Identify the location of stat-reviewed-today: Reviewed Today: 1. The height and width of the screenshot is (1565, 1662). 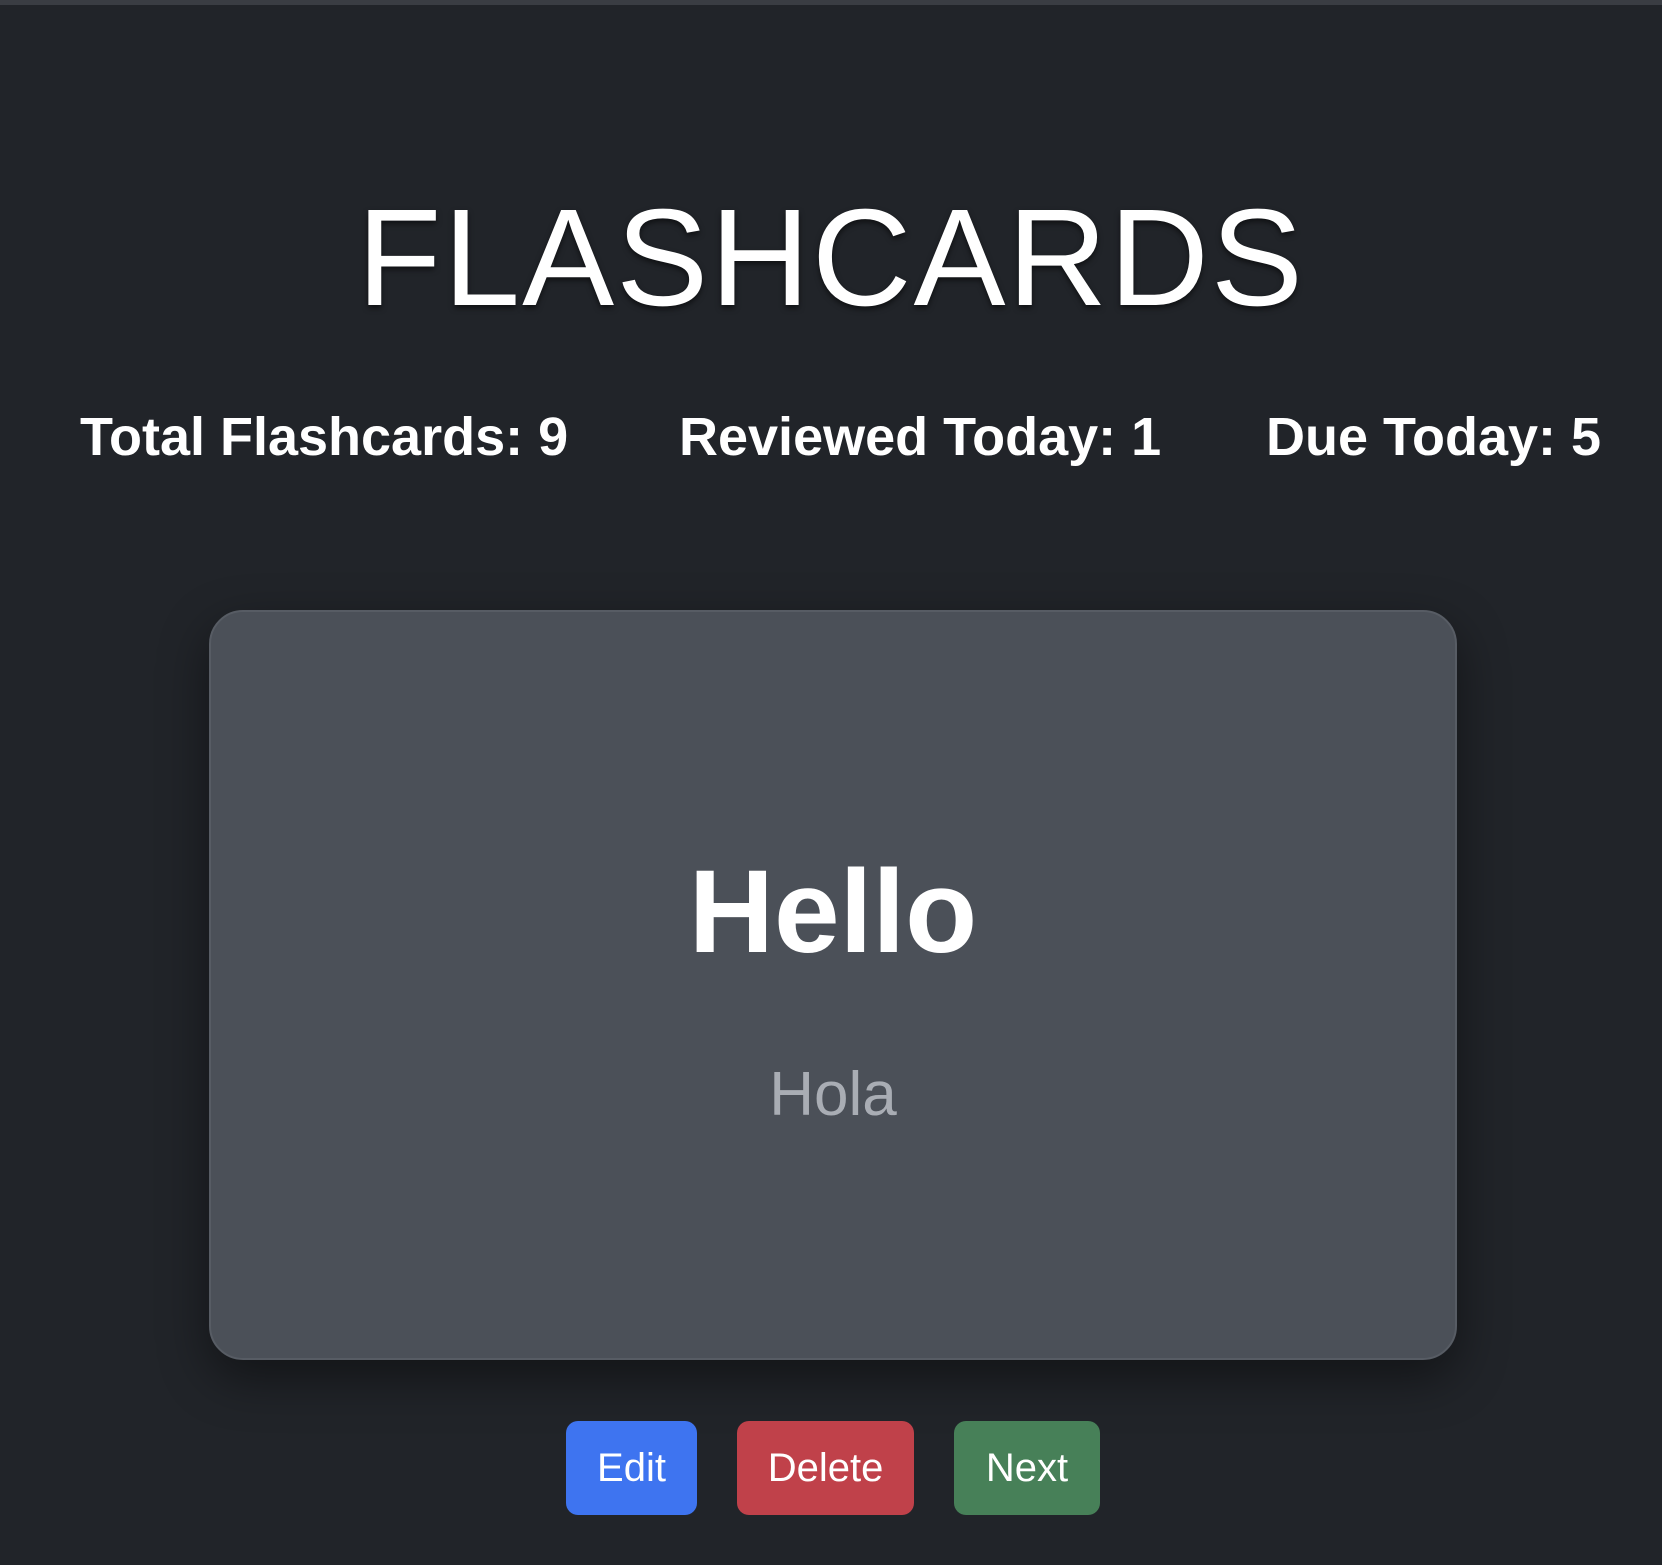
(920, 437).